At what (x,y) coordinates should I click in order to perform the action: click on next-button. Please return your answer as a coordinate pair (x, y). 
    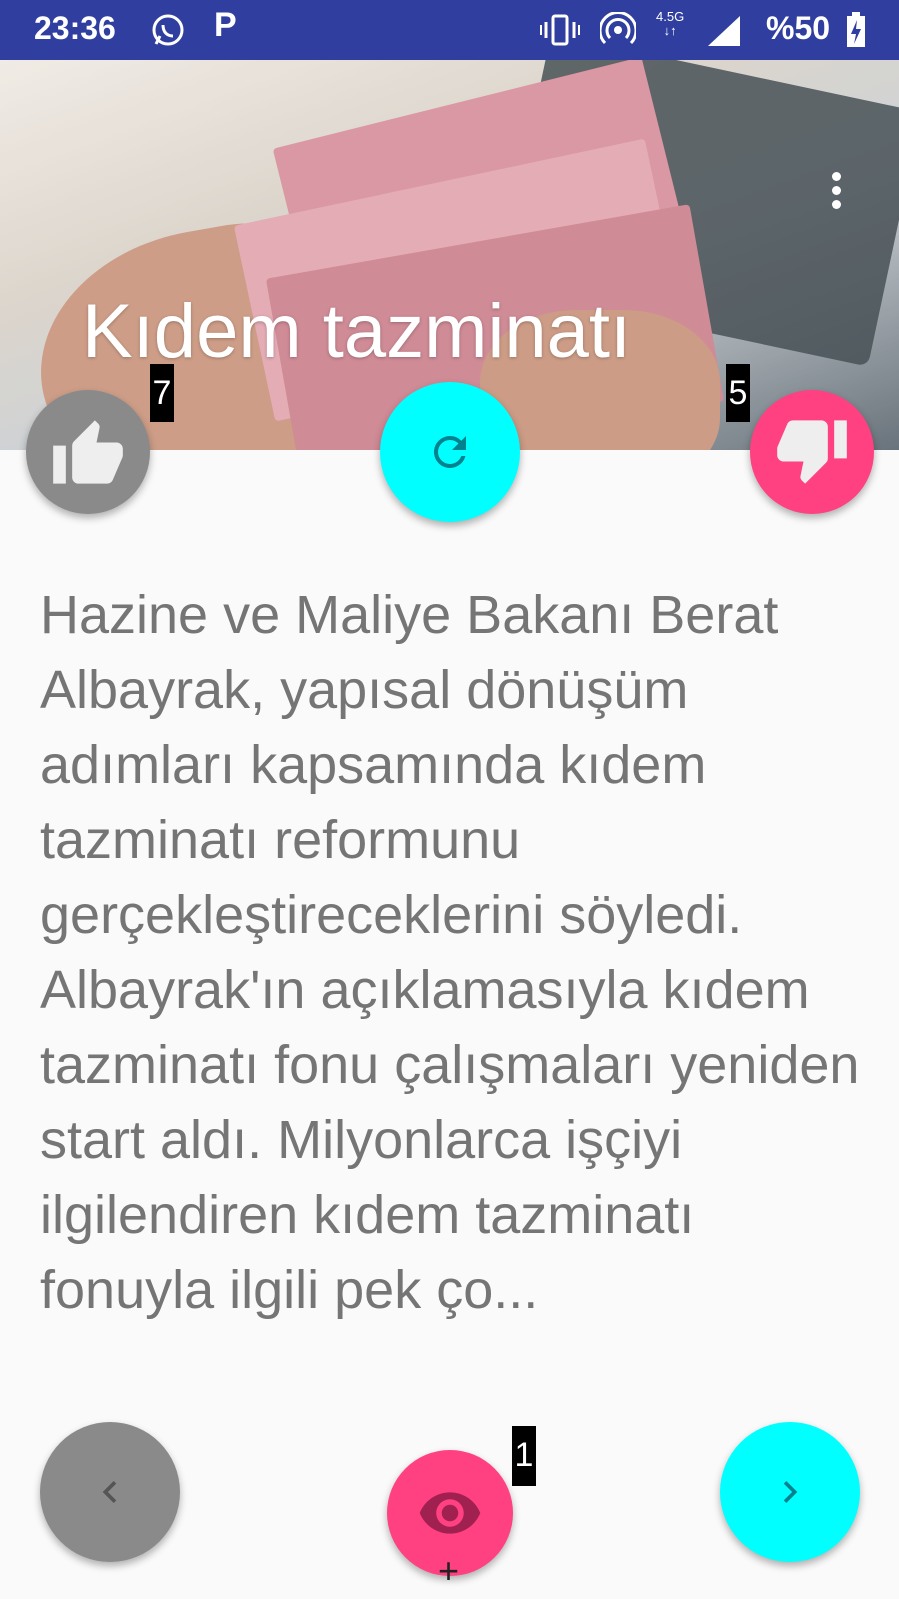
    Looking at the image, I should click on (790, 1492).